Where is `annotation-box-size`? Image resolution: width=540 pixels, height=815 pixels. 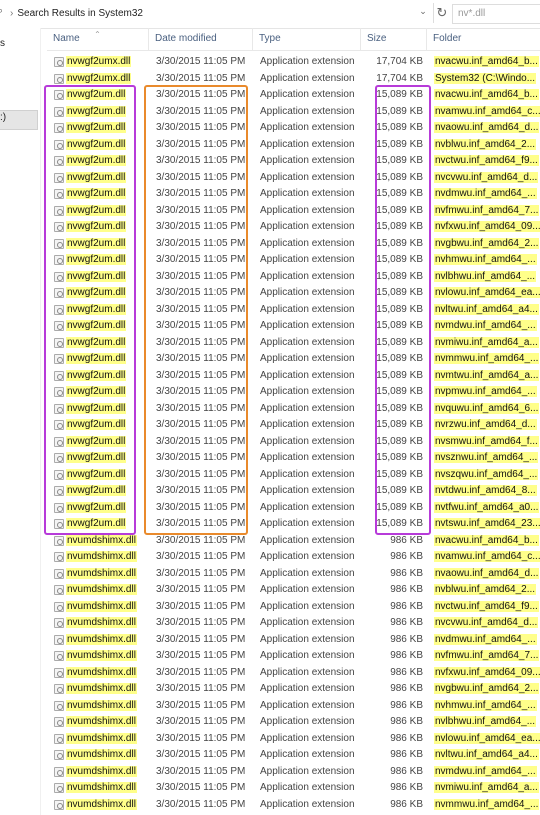
annotation-box-size is located at coordinates (403, 310).